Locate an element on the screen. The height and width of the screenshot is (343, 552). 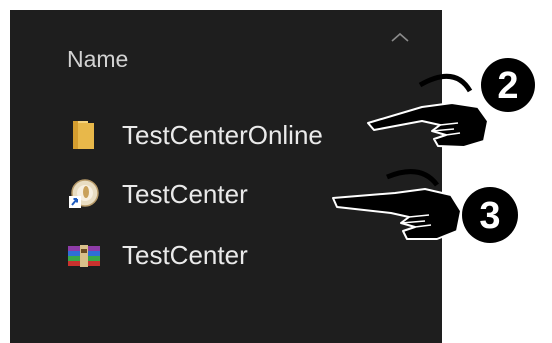
step-2-number: 2 is located at coordinates (507, 86).